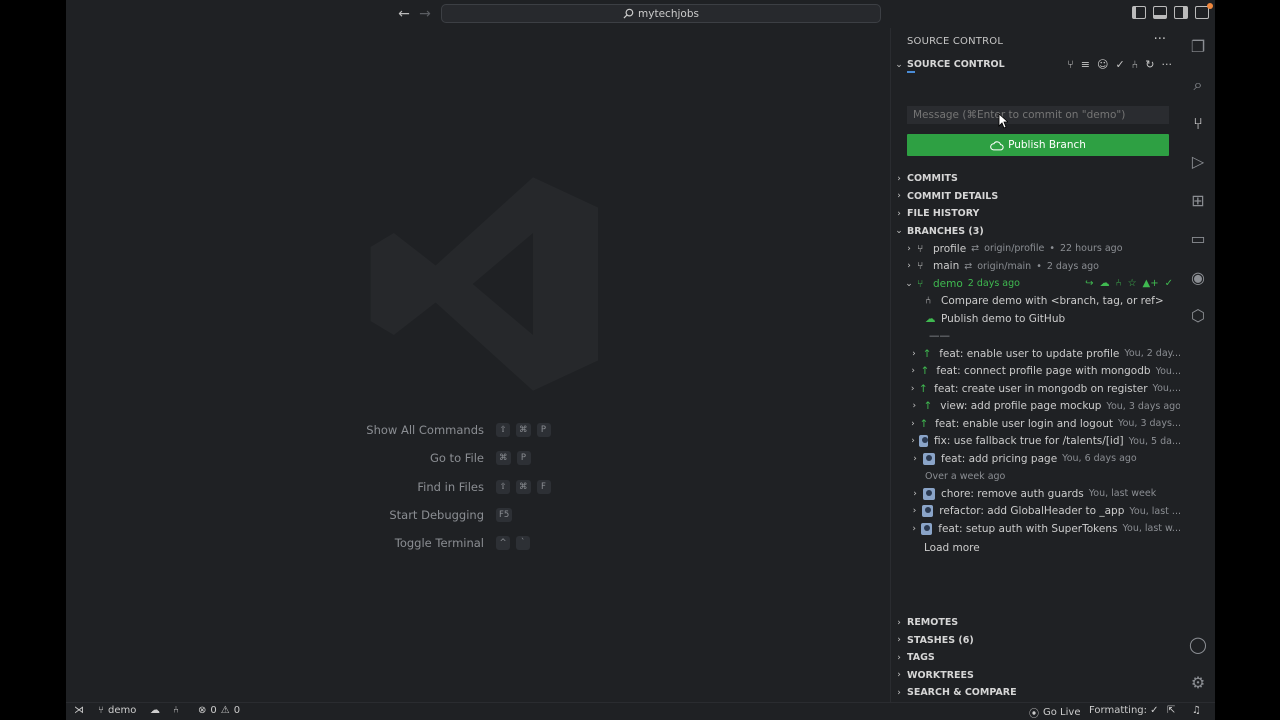 This screenshot has width=1280, height=720. What do you see at coordinates (1198, 201) in the screenshot?
I see `extensions-icon: ⊞` at bounding box center [1198, 201].